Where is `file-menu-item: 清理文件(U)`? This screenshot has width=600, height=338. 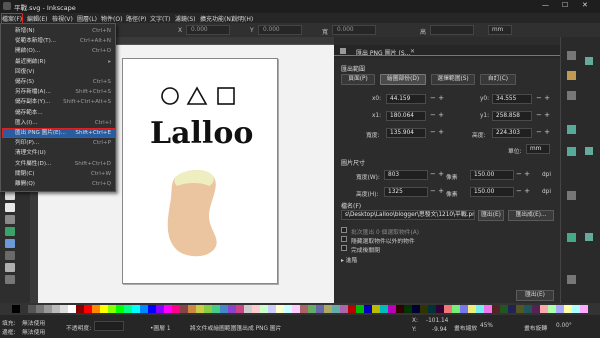 file-menu-item: 清理文件(U) is located at coordinates (59, 153).